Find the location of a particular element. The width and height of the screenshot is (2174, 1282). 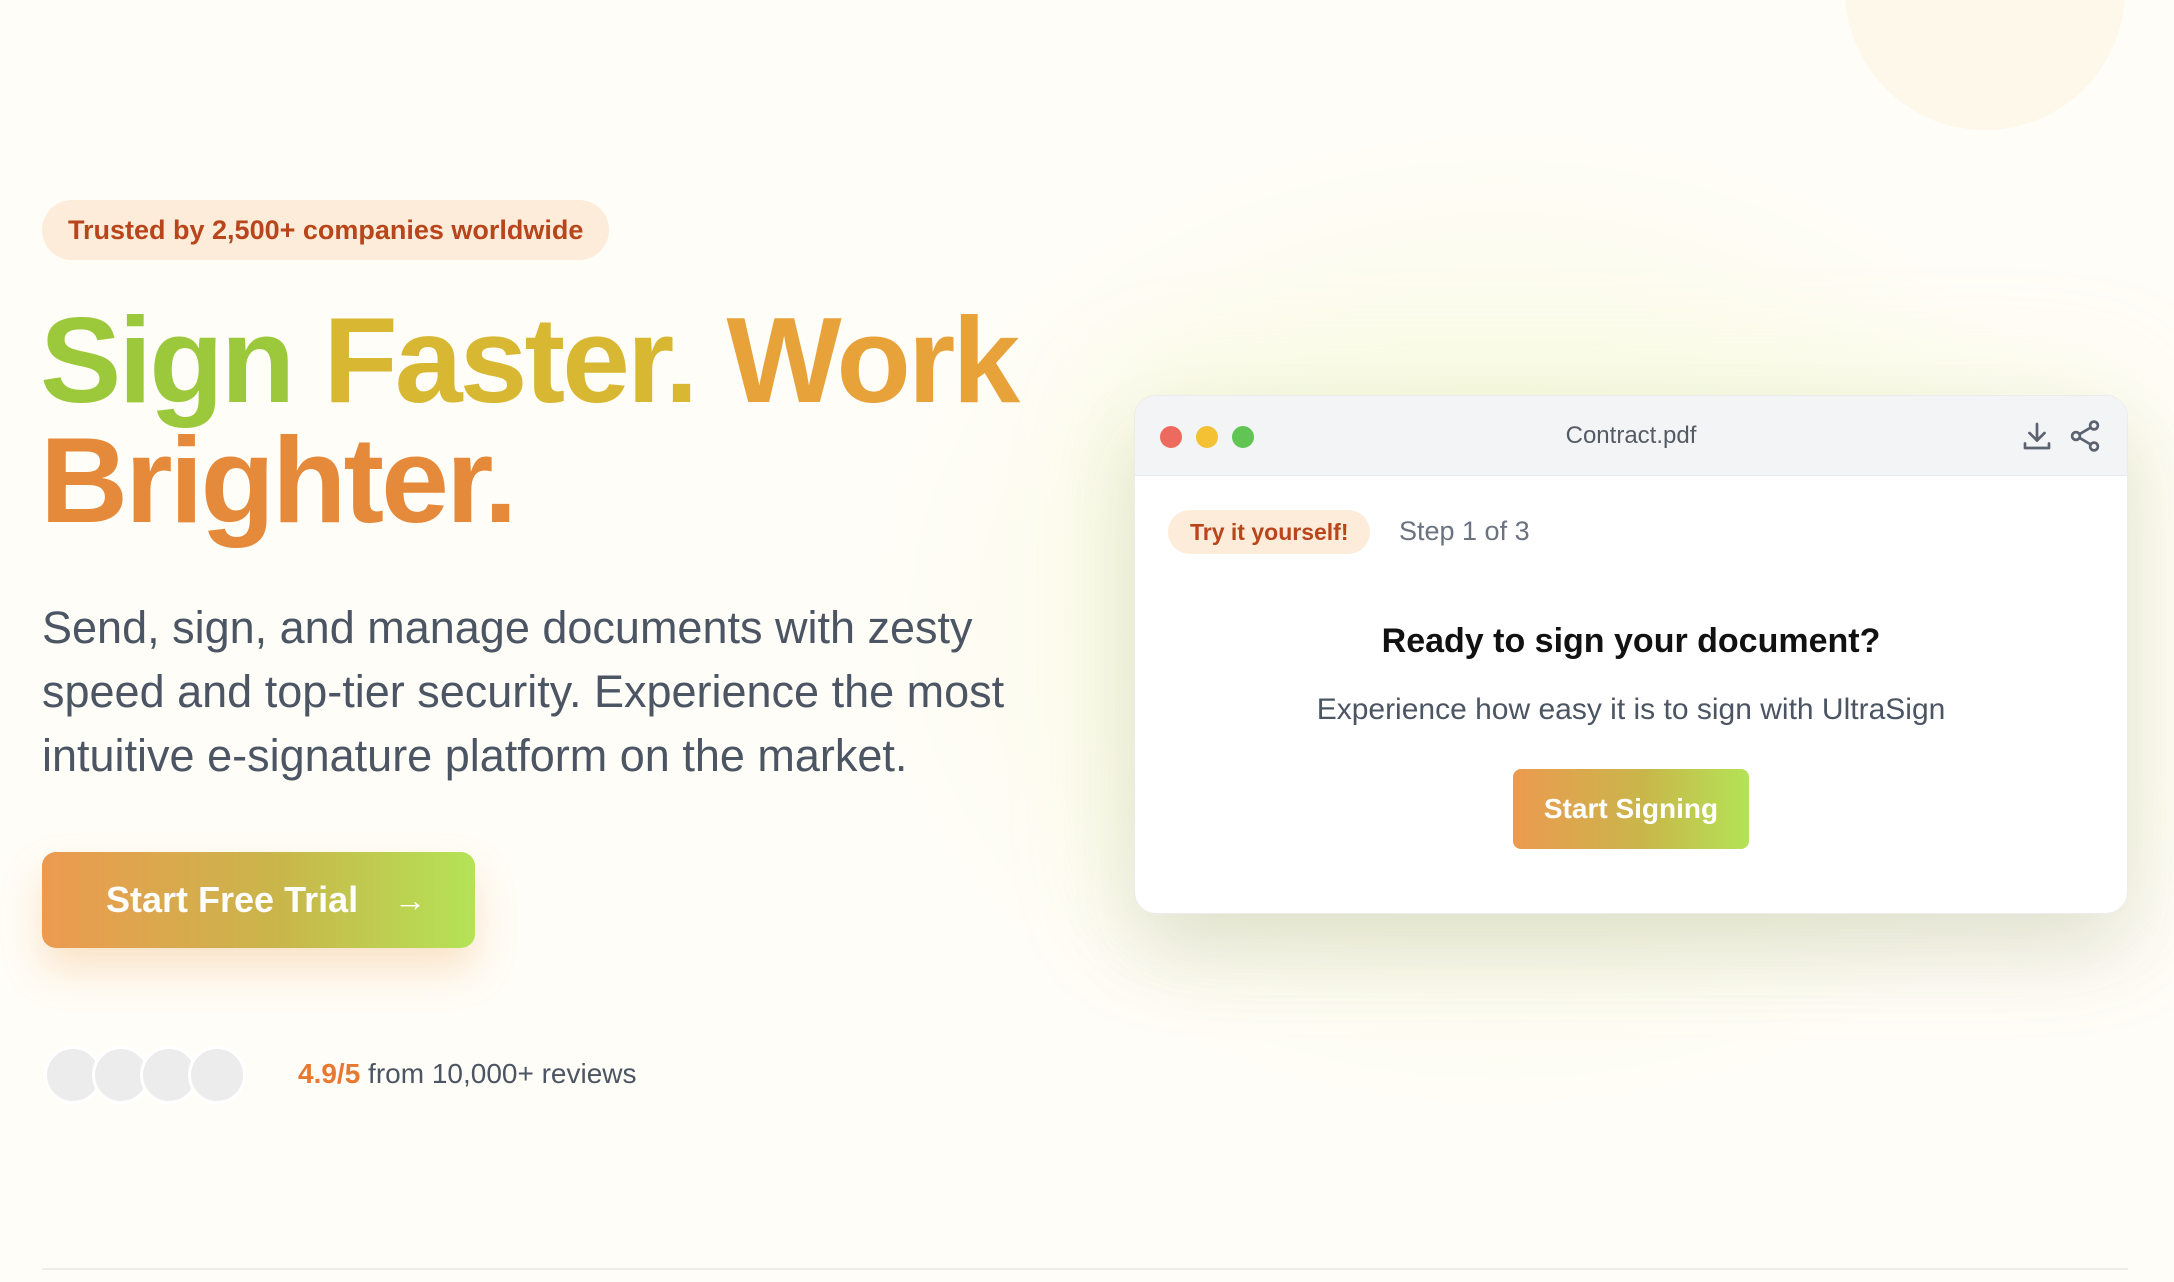

headline-word-brighter: Brighter. is located at coordinates (279, 480).